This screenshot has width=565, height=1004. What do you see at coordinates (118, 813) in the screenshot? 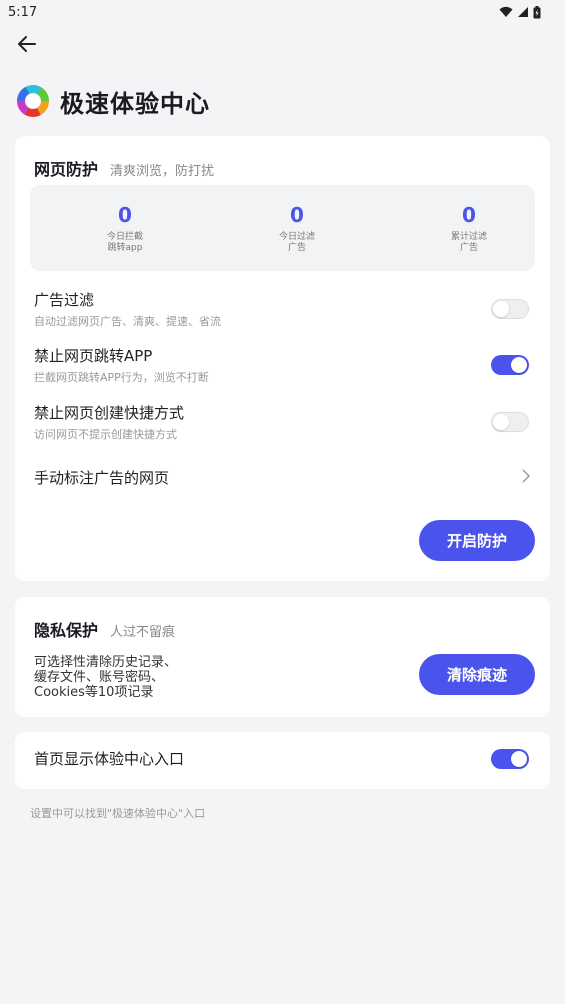
I see `footnote: 设置中可以找到"极速体验中心"入口` at bounding box center [118, 813].